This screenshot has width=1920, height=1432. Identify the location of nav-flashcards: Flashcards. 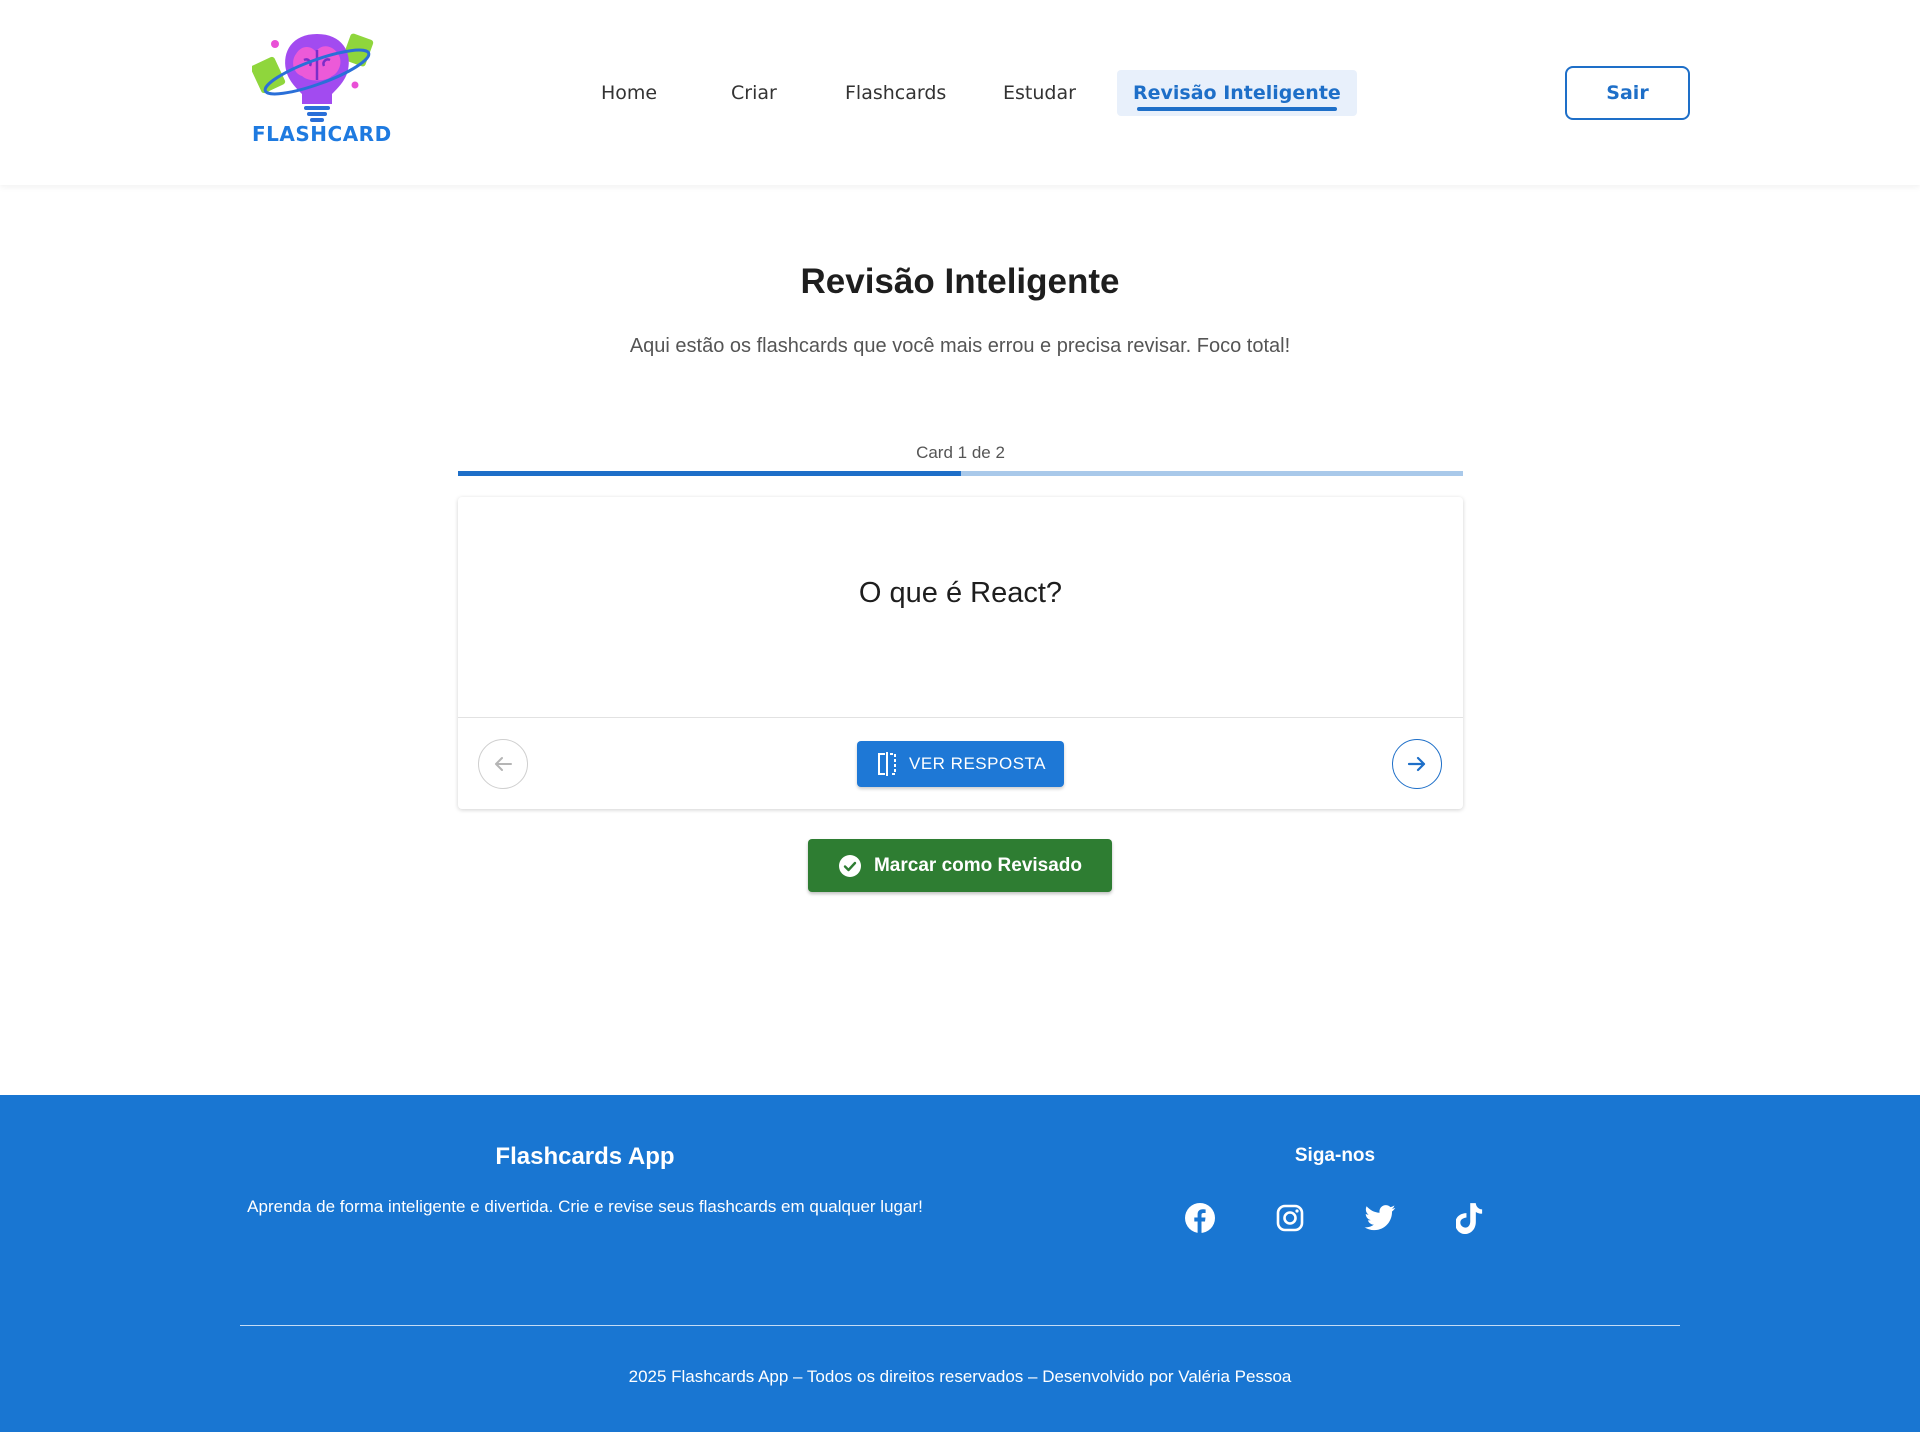
(895, 93).